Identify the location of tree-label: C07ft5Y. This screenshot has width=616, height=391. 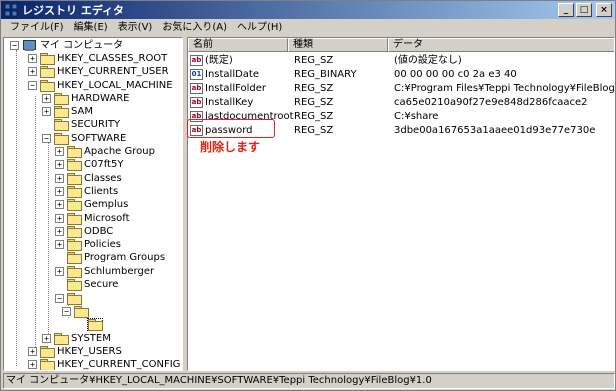
(104, 164).